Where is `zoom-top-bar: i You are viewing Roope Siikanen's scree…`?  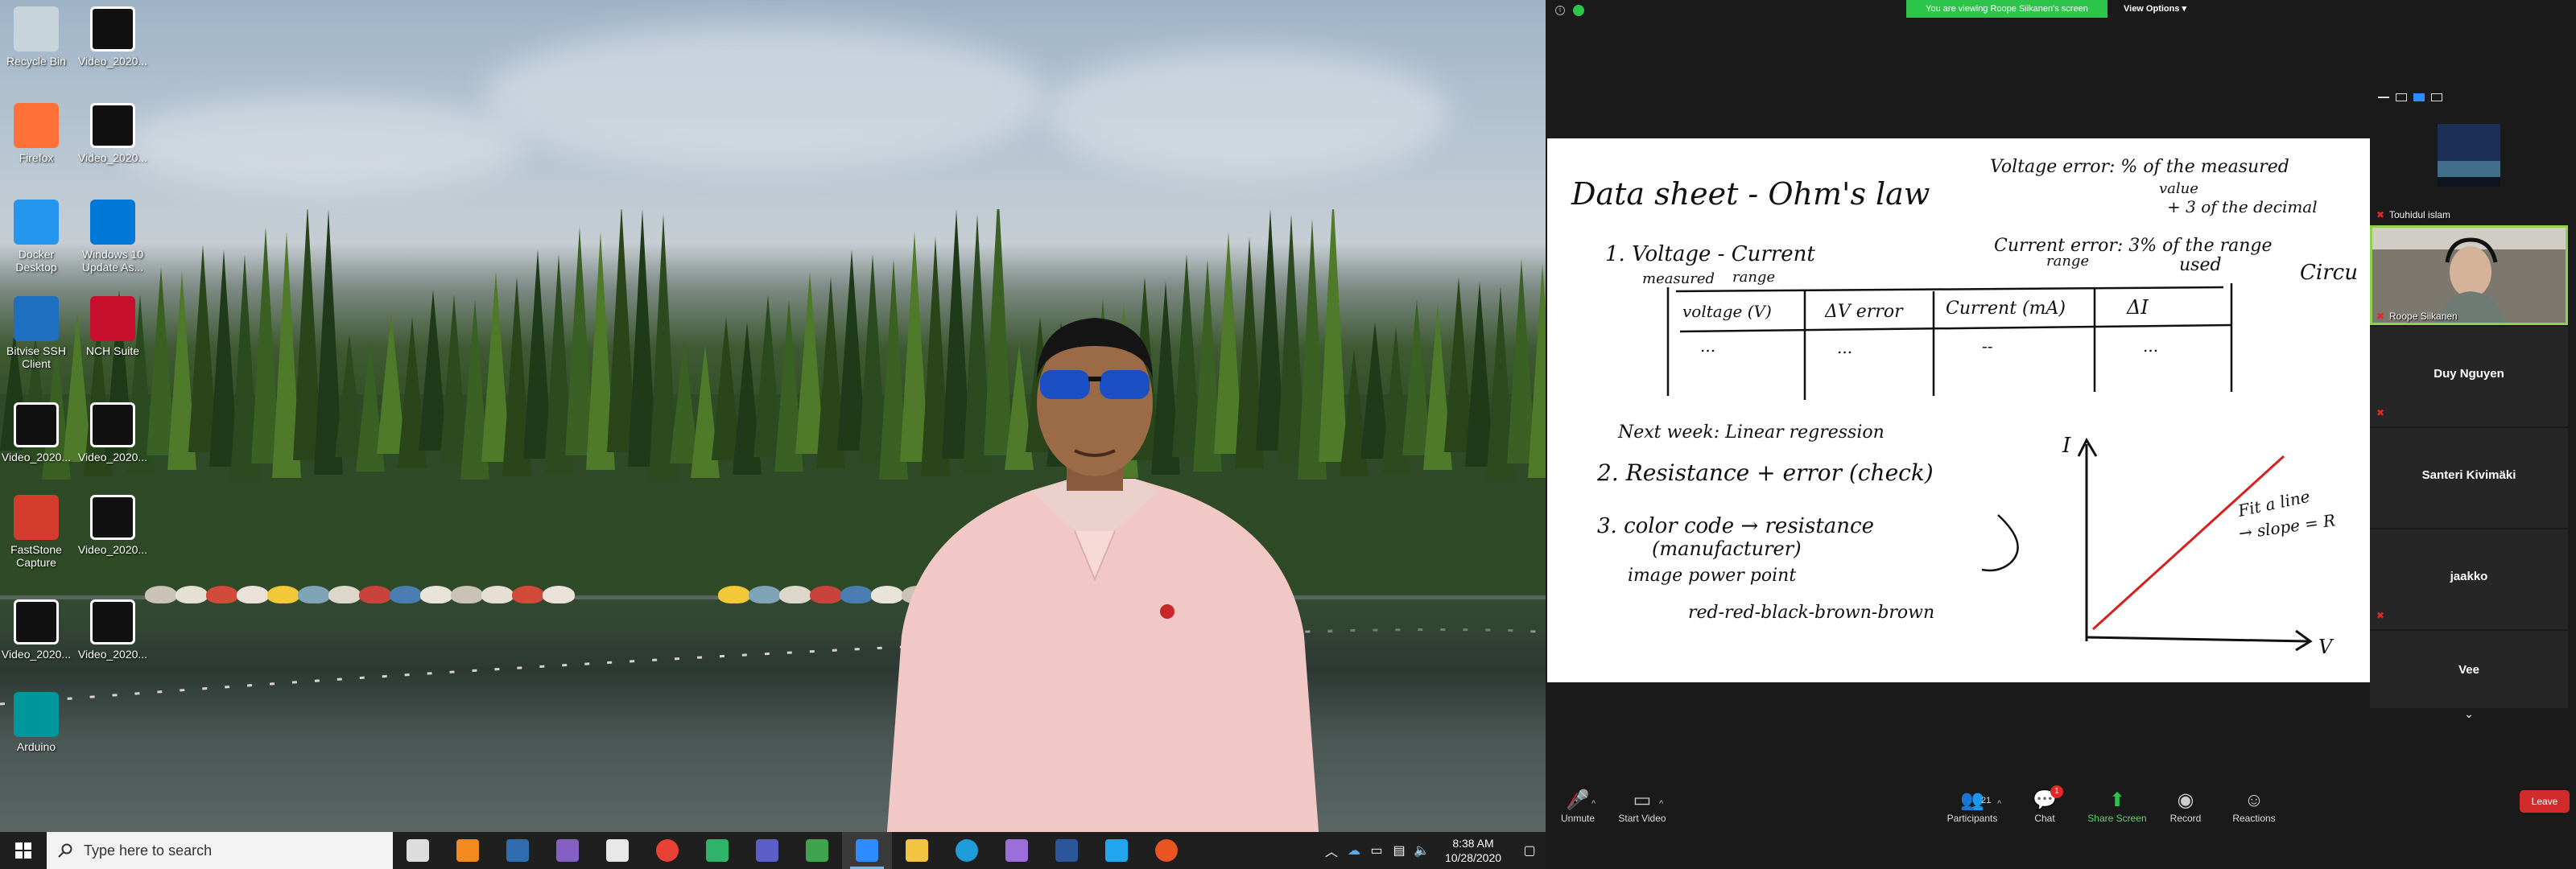
zoom-top-bar: i You are viewing Roope Siikanen's scree… is located at coordinates (2061, 9).